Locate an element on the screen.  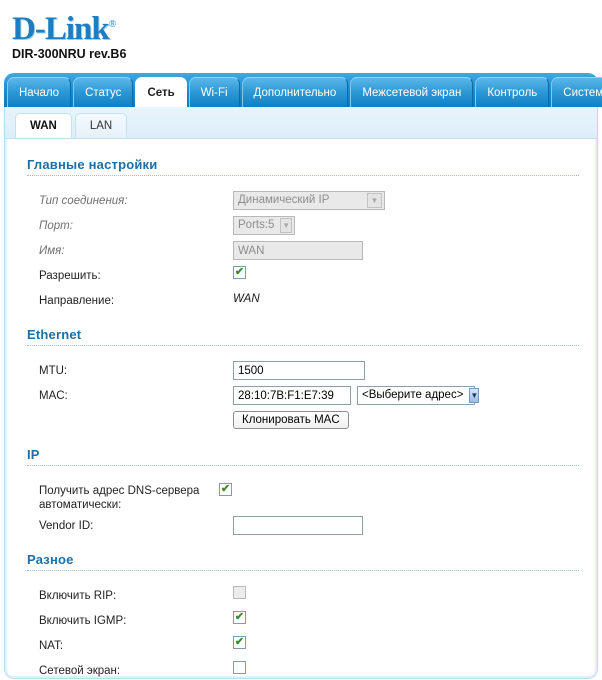
section-divider-ethernet is located at coordinates (303, 345).